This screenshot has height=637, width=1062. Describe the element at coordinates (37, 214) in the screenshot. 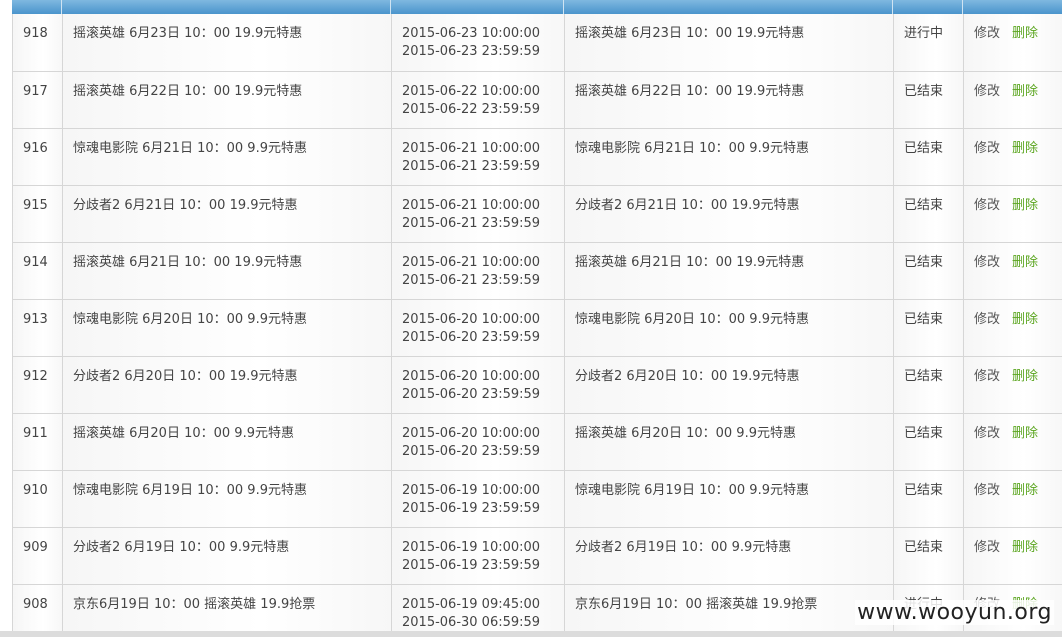

I see `cell-id: 915` at that location.